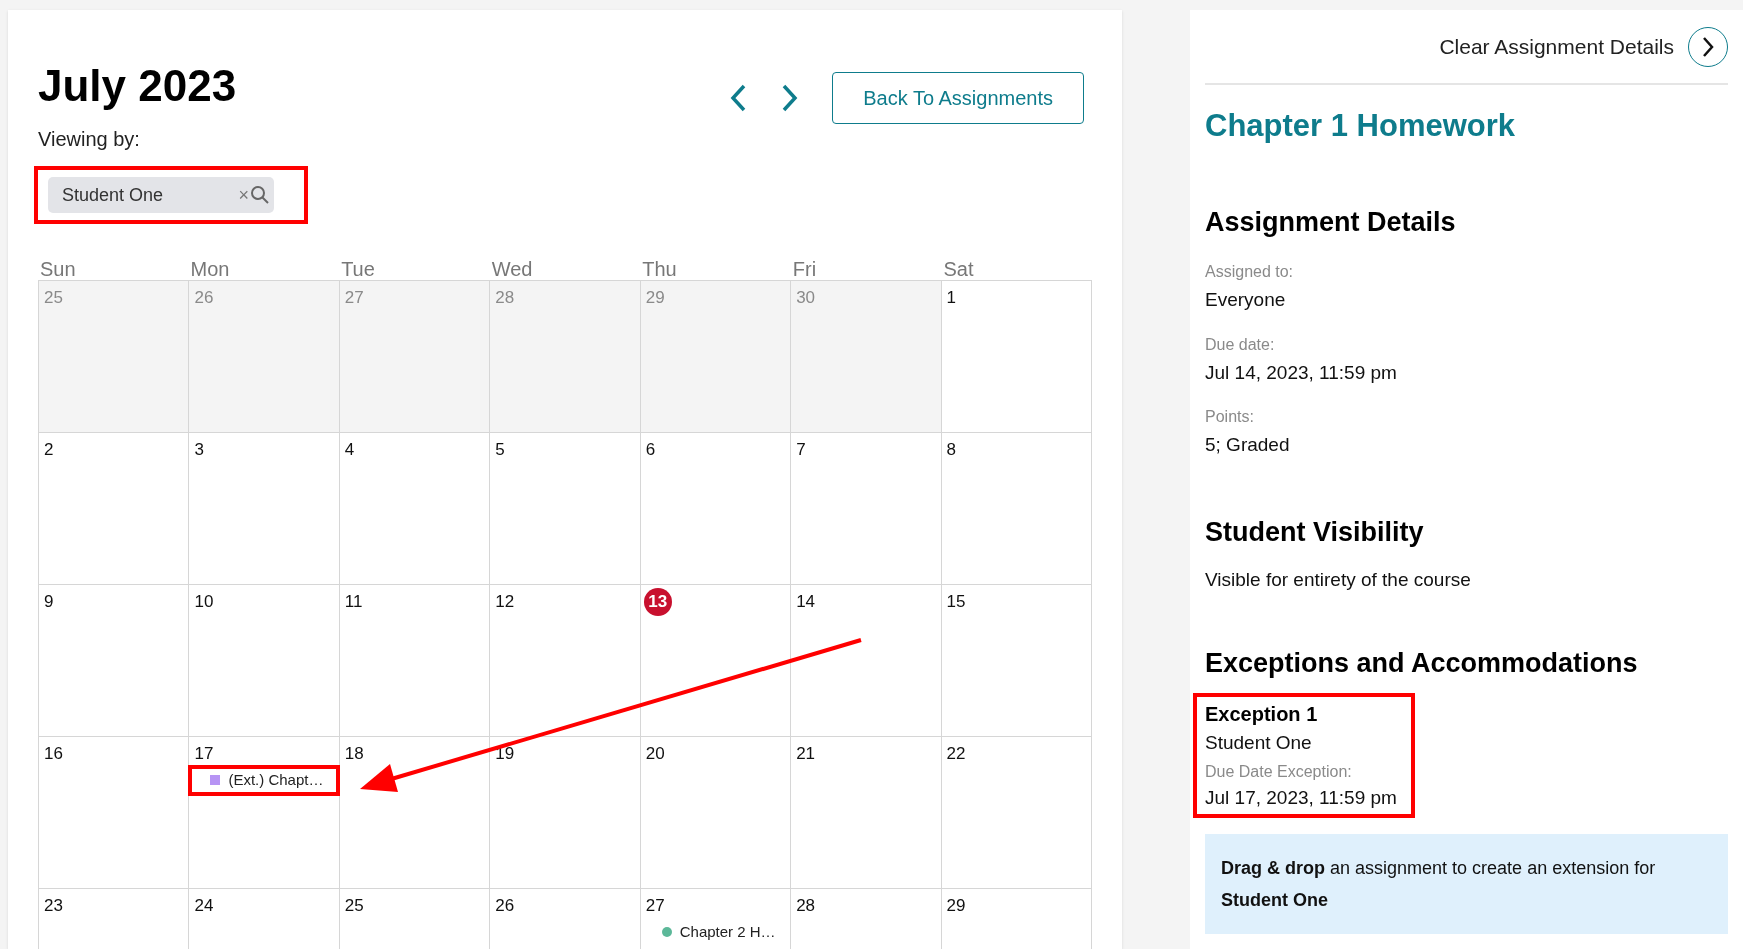  Describe the element at coordinates (1262, 714) in the screenshot. I see `exception-title: Exception 1` at that location.